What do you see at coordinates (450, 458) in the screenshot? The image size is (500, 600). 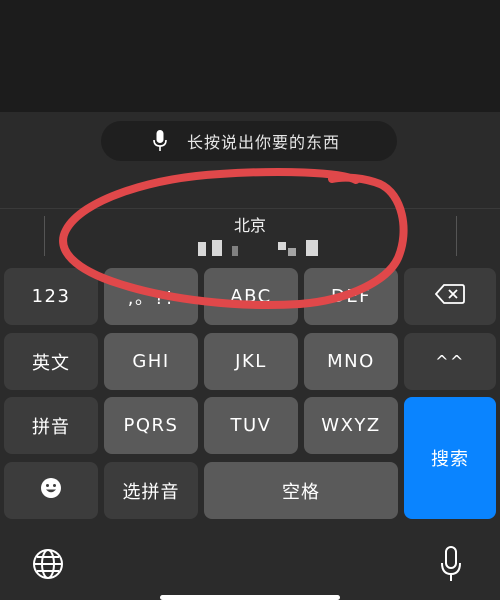 I see `search-button: 搜索` at bounding box center [450, 458].